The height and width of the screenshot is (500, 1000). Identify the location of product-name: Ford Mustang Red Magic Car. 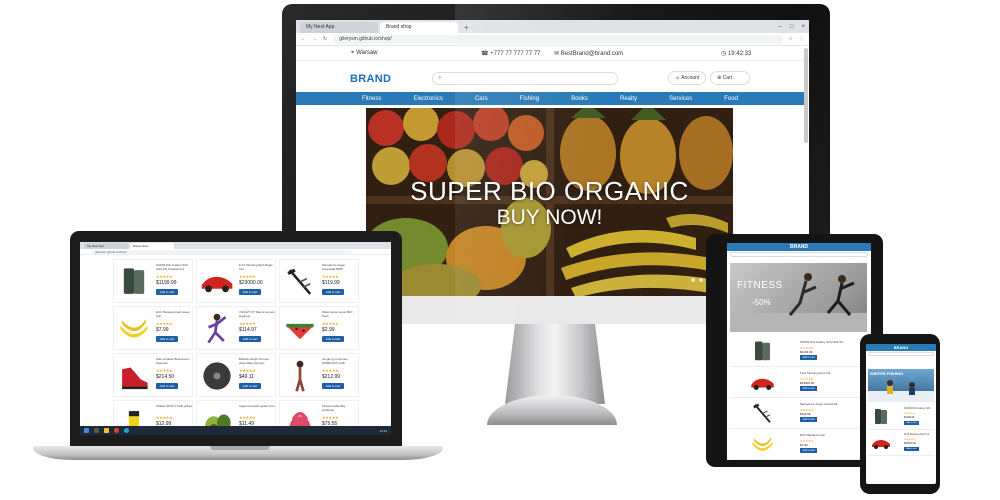
(257, 267).